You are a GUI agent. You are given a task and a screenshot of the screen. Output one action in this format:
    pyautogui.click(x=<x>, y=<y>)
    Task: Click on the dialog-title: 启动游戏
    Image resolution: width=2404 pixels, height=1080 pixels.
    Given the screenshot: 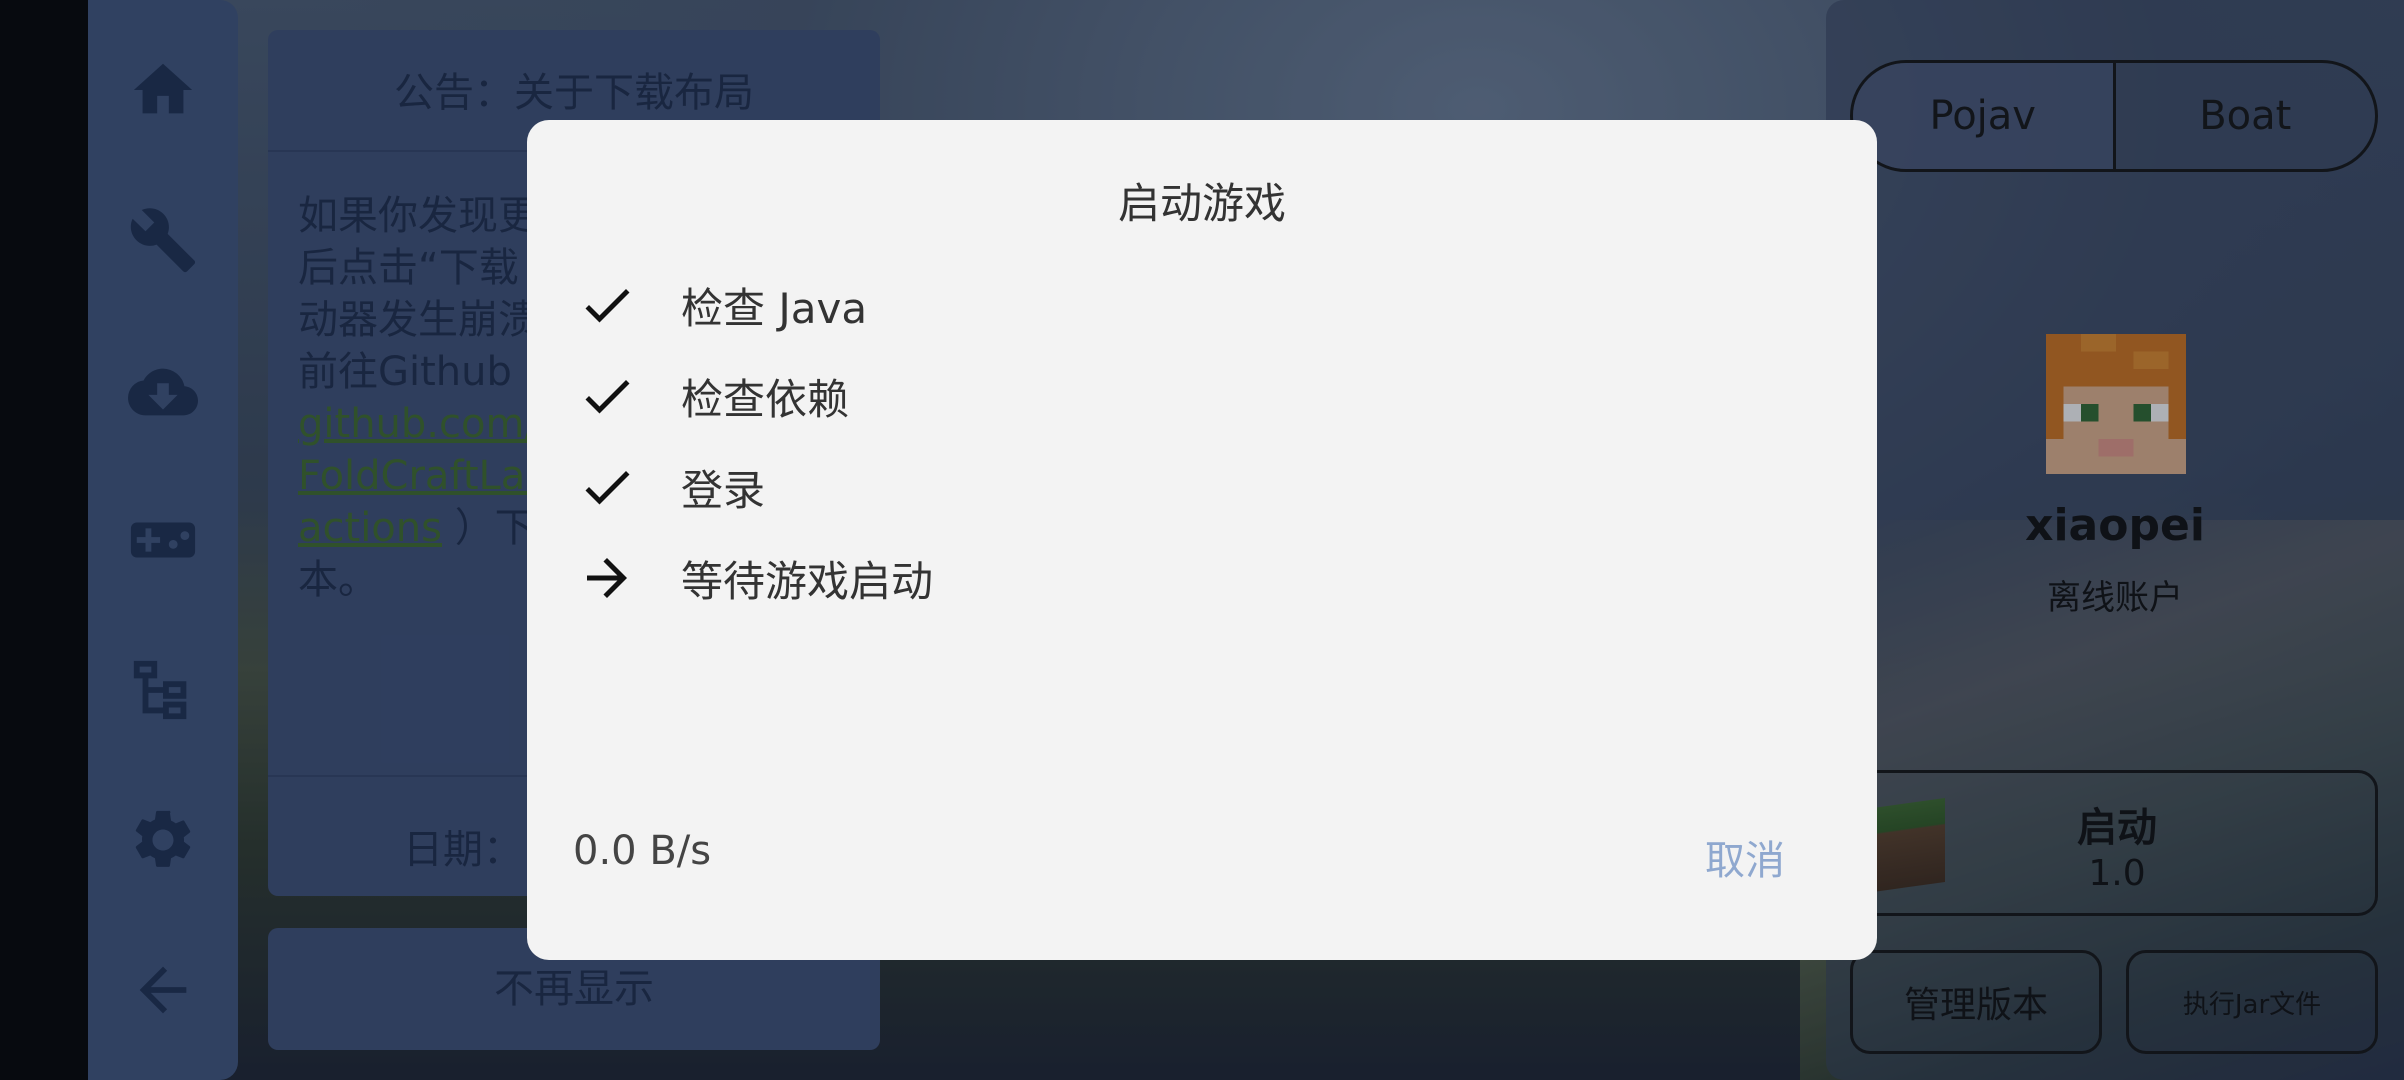 What is the action you would take?
    pyautogui.click(x=1201, y=203)
    